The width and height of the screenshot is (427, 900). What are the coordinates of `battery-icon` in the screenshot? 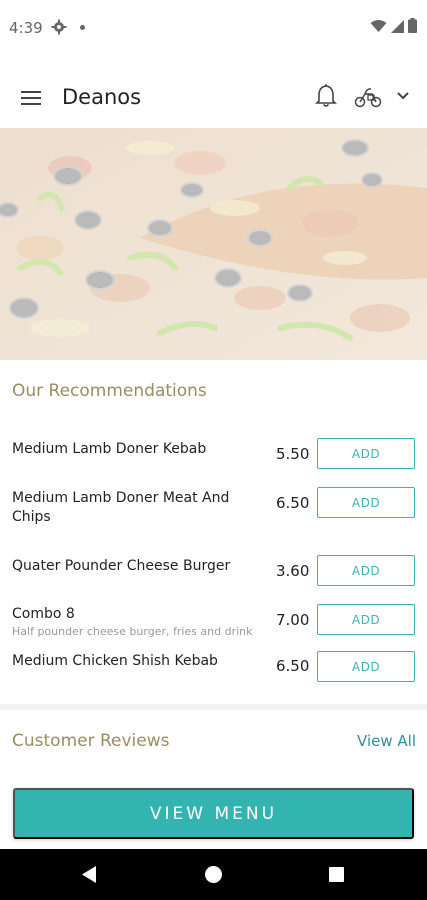 It's located at (412, 25).